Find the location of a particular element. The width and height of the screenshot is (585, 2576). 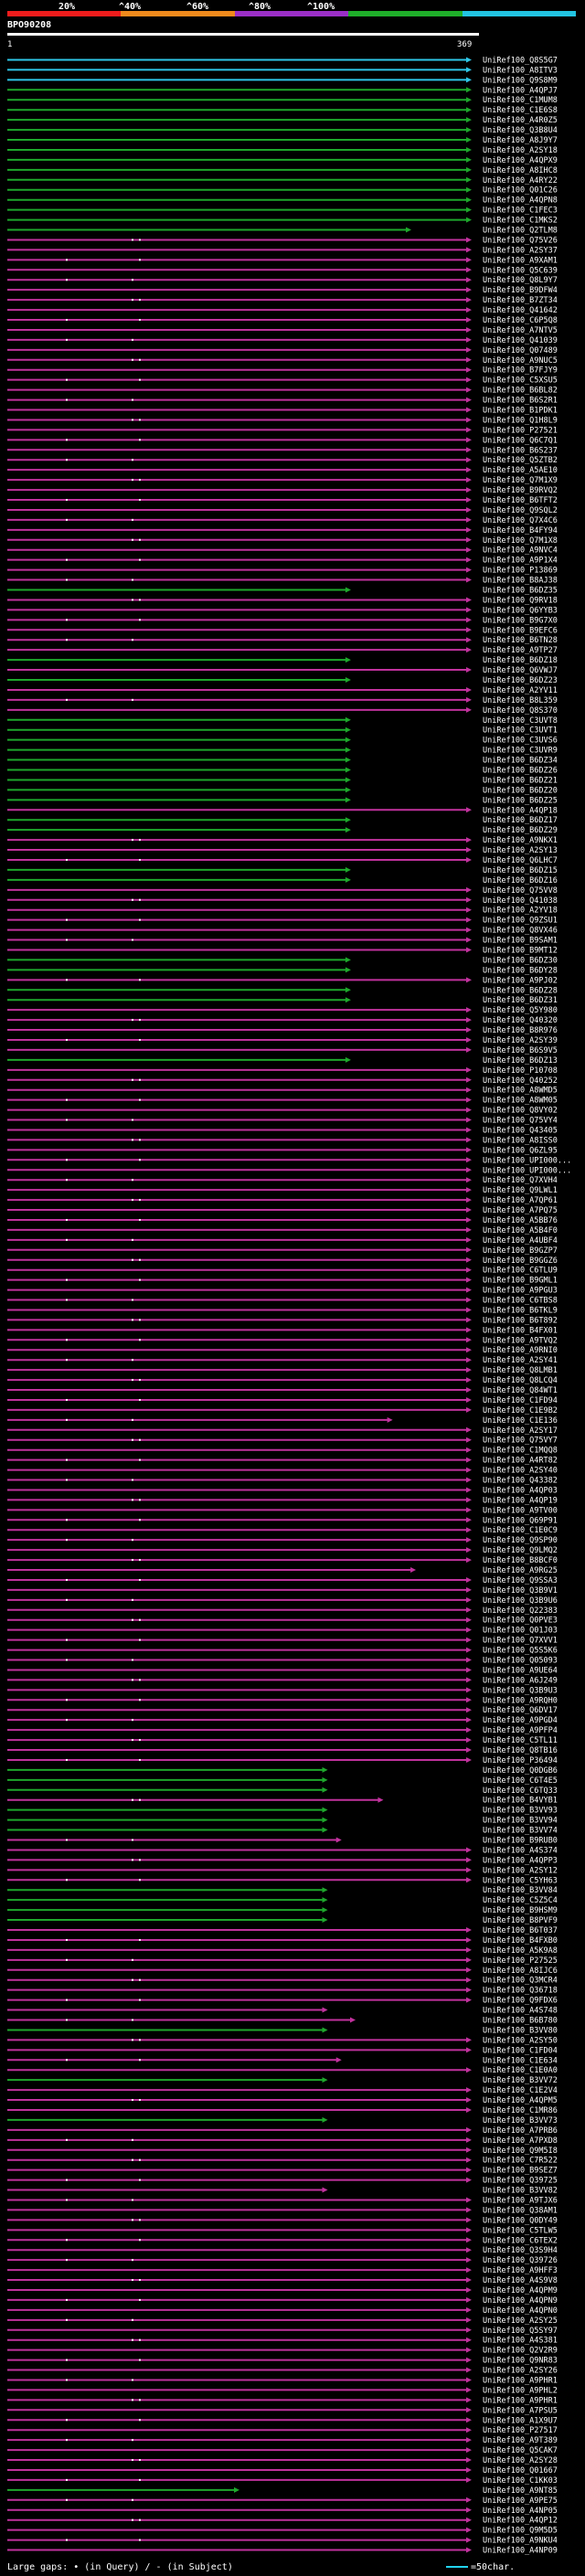

hit-label: UniRef100_A9XAM1 is located at coordinates (520, 260).